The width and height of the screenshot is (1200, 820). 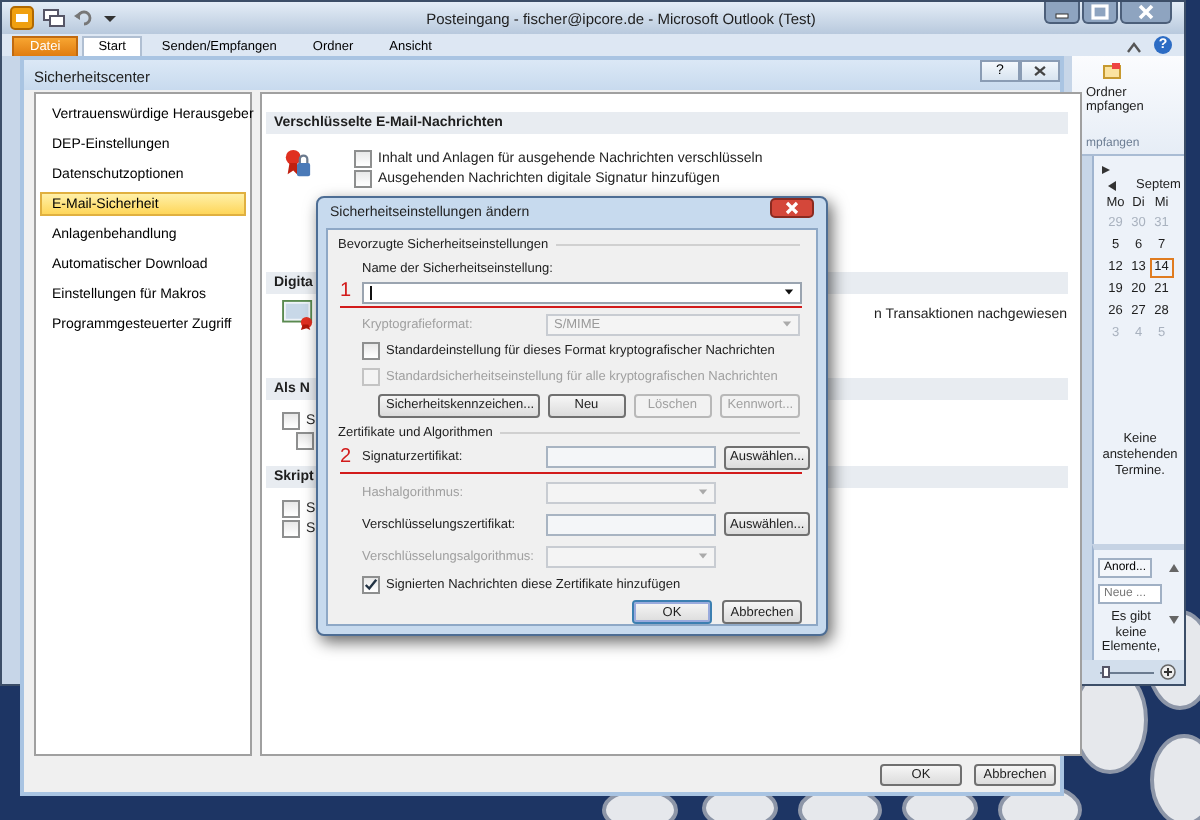 What do you see at coordinates (1062, 13) in the screenshot?
I see `minimize-icon` at bounding box center [1062, 13].